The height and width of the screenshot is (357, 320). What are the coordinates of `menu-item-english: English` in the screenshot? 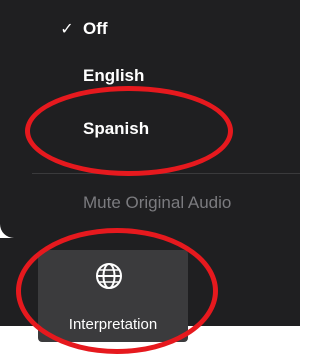 It's located at (150, 76).